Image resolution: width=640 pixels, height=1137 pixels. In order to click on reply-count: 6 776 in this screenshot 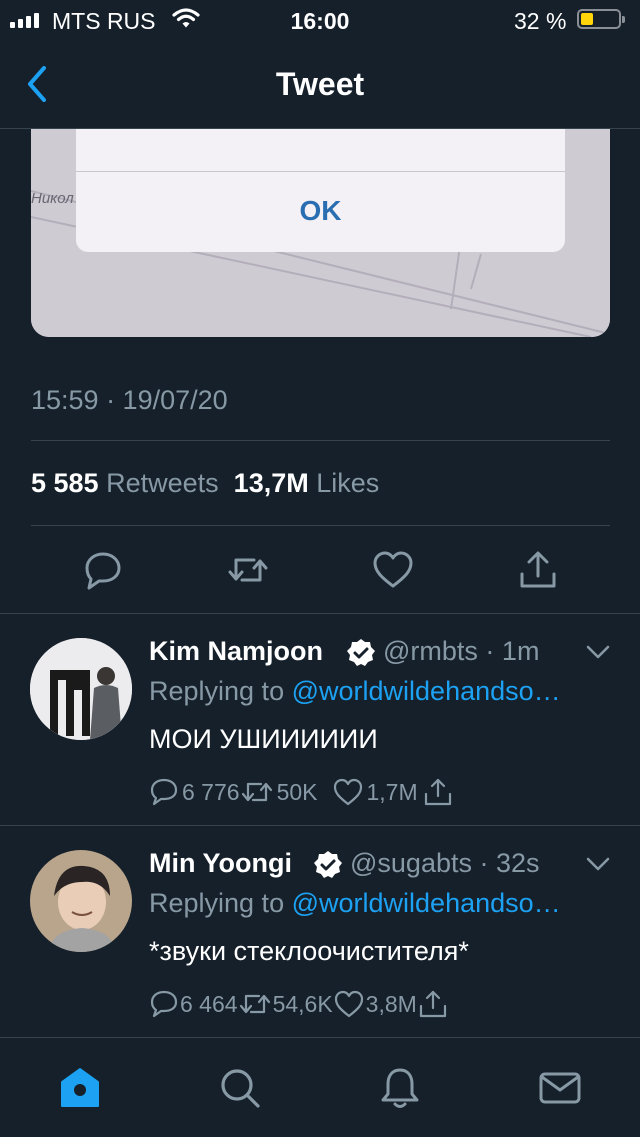, I will do `click(211, 791)`.